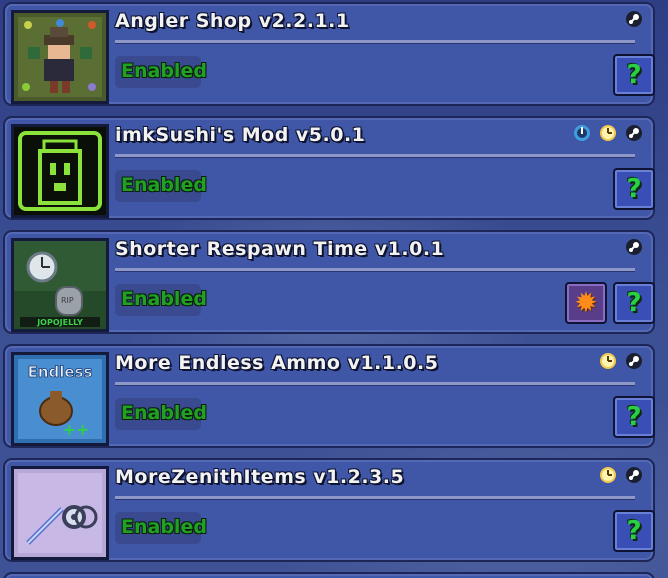  I want to click on mod-title: MoreZenithItems v1.2.3.5, so click(260, 477).